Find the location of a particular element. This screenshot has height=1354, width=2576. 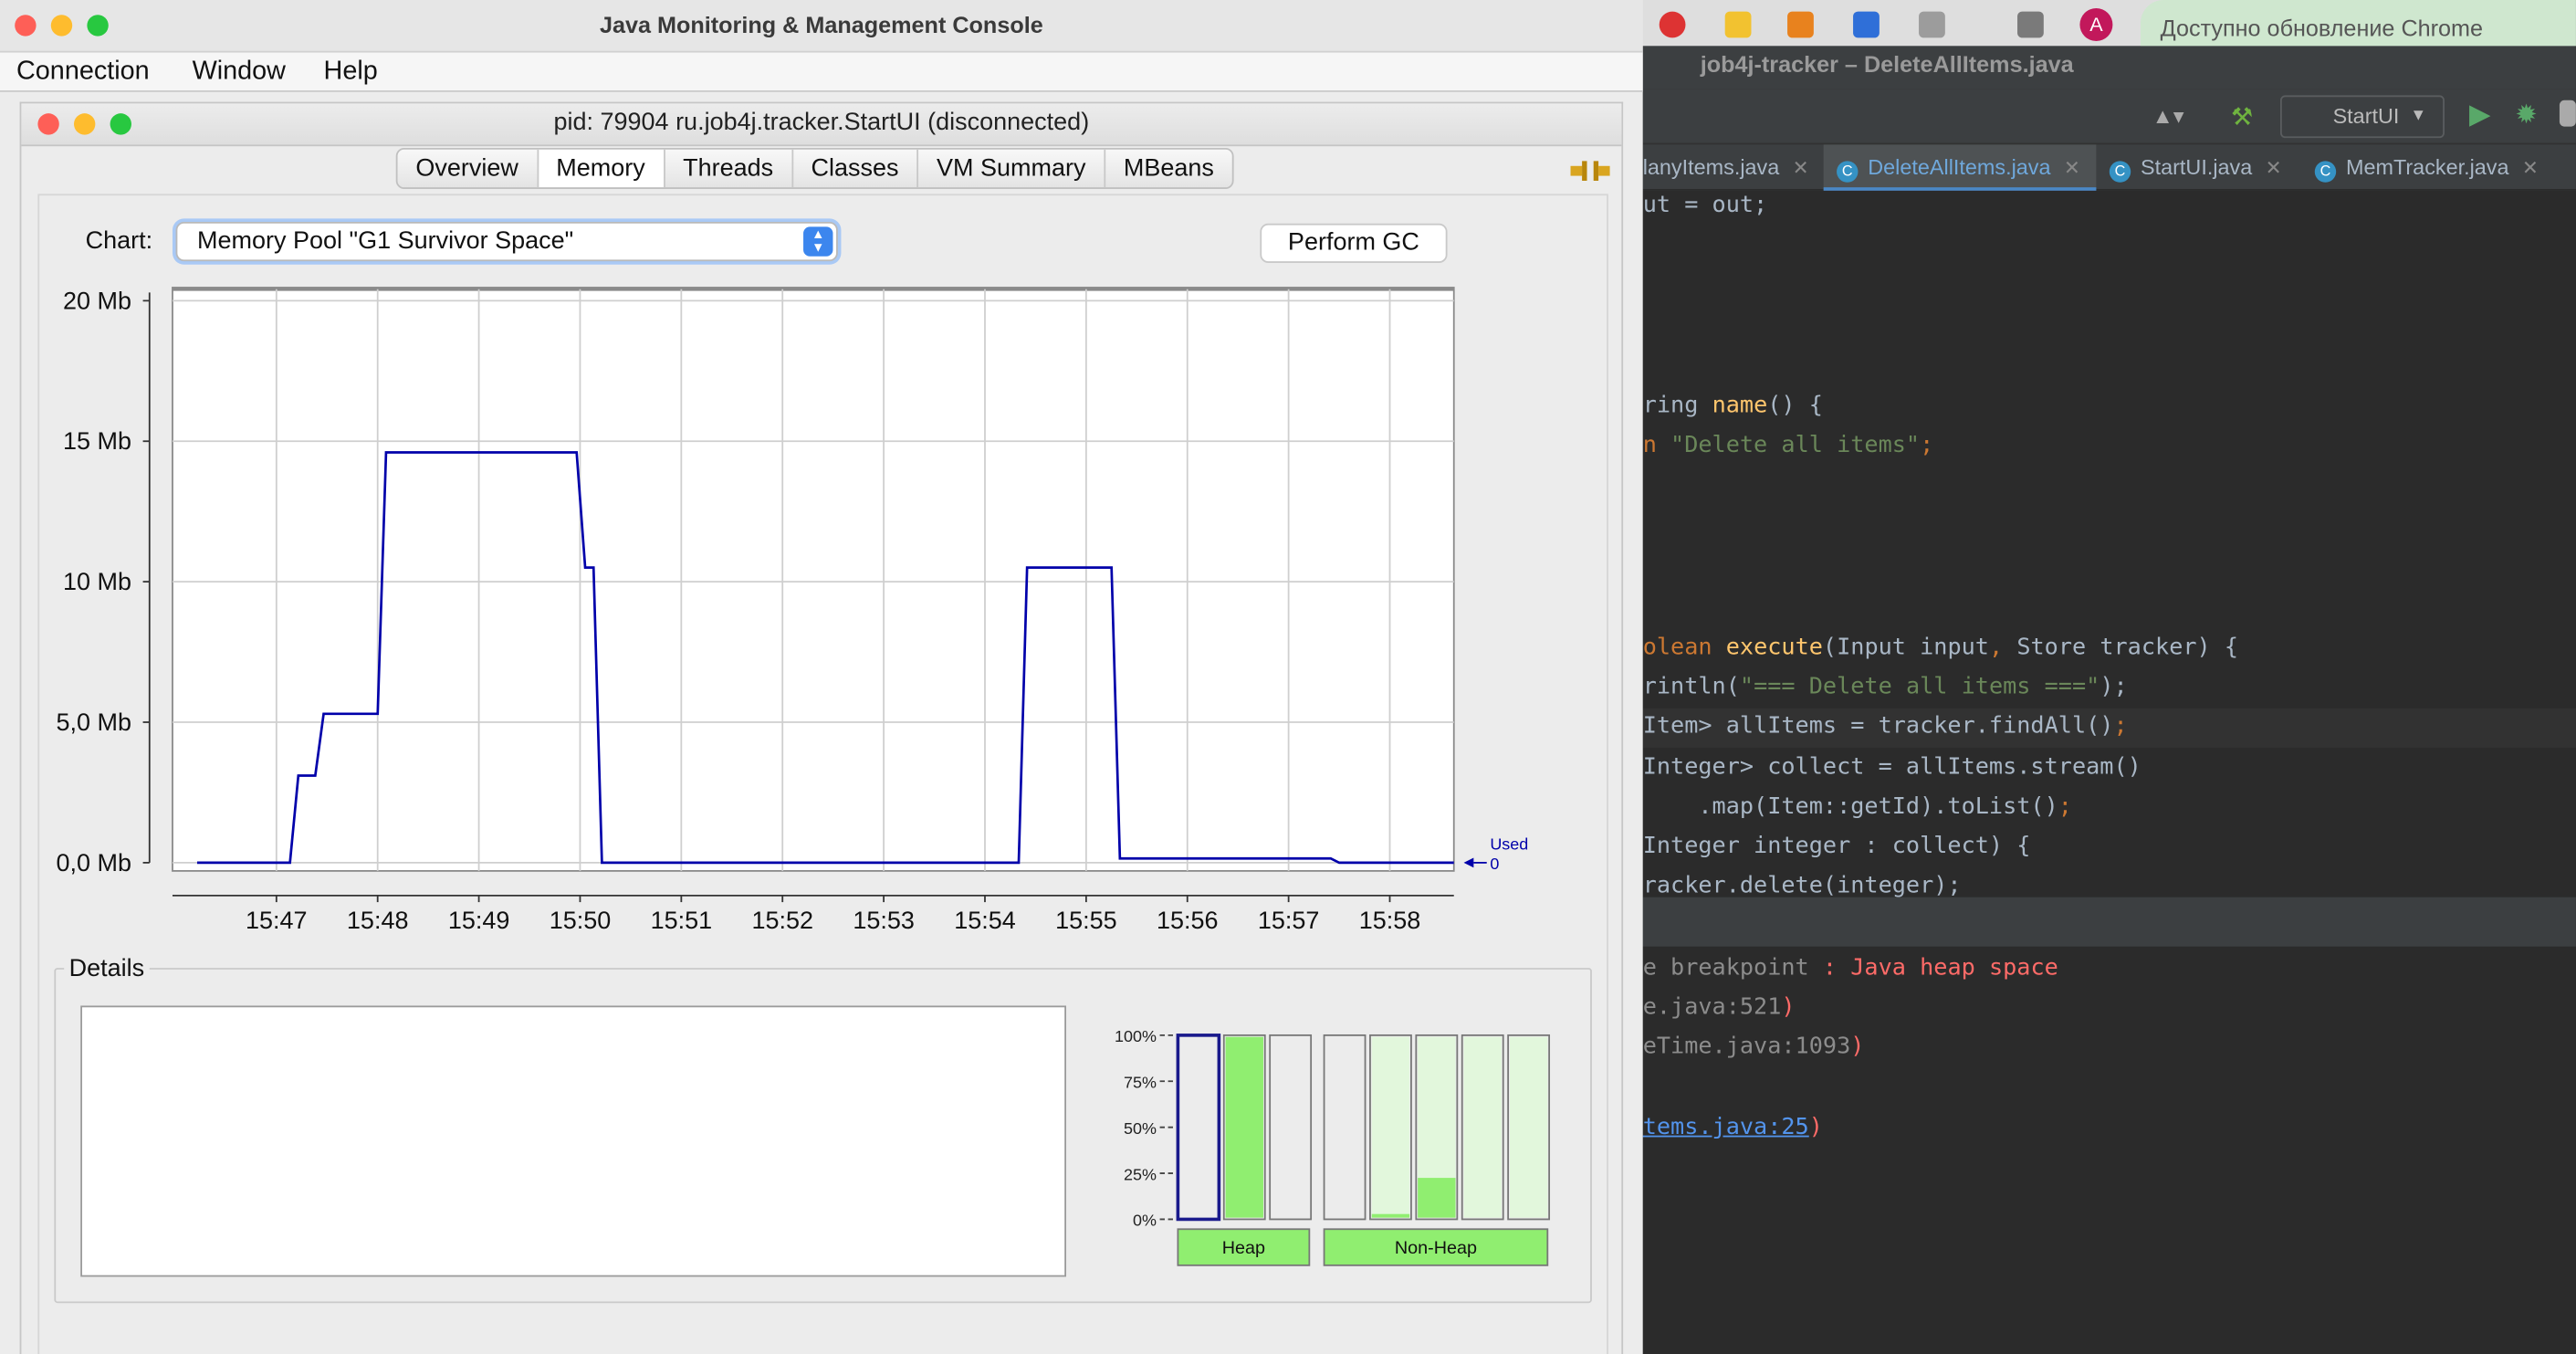

menu-window: Window is located at coordinates (240, 72).